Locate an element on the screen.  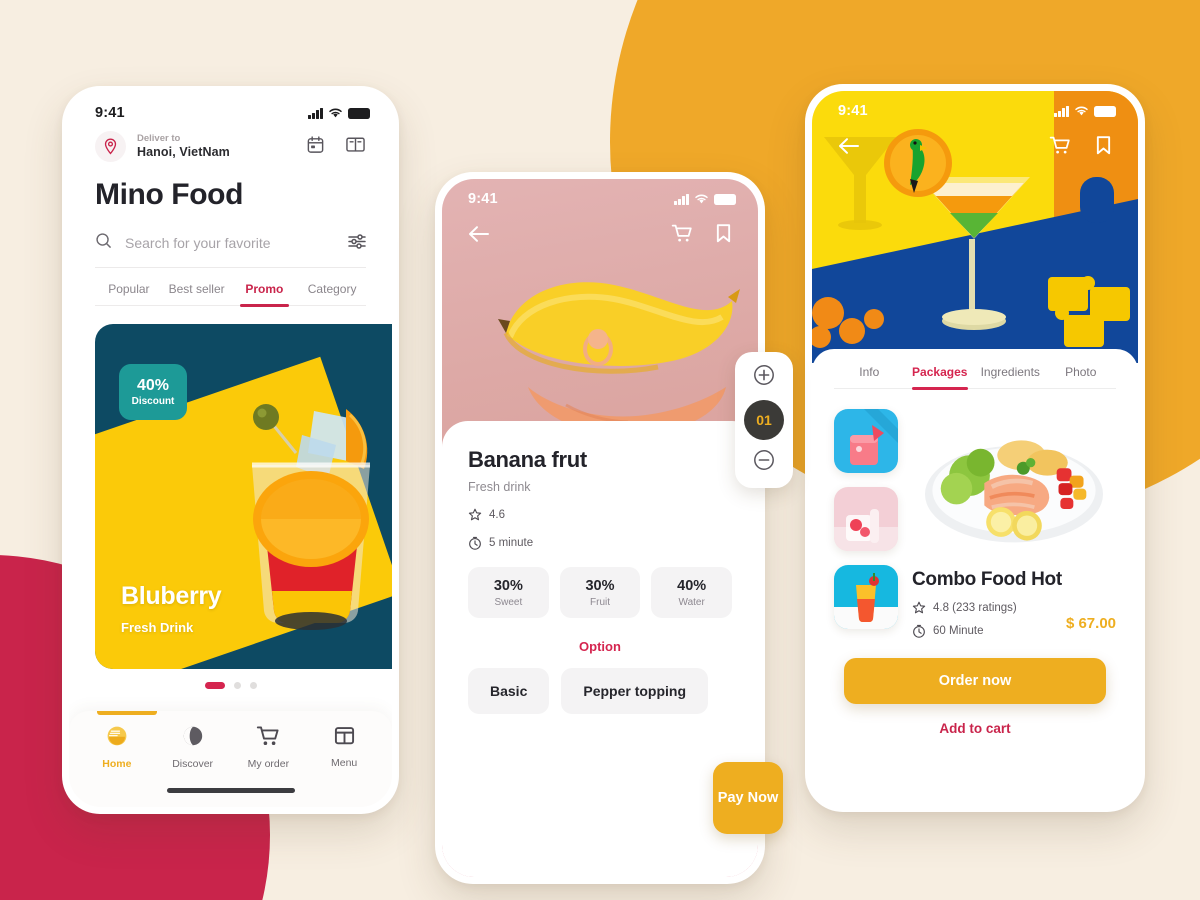
carousel-dots is located at coordinates (230, 685).